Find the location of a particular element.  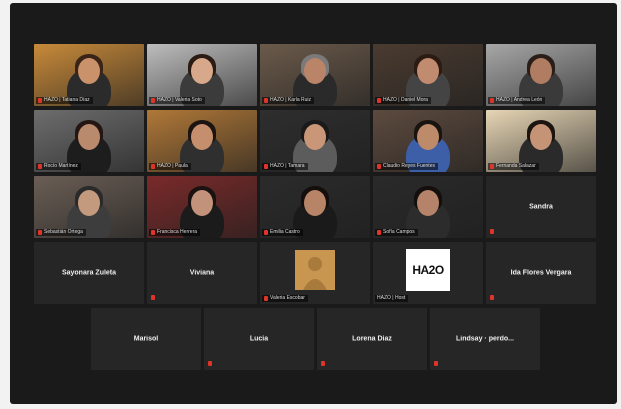

participant-name: HAZO | Tatiana Díaz is located at coordinates (67, 100).